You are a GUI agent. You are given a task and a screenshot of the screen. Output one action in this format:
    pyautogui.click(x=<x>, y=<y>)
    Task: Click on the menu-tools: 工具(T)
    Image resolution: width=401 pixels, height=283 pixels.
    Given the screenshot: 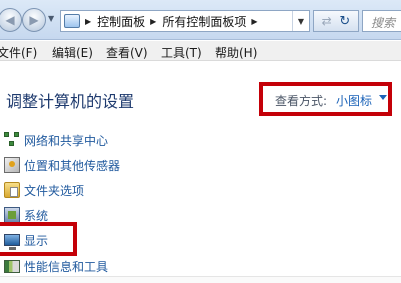 What is the action you would take?
    pyautogui.click(x=181, y=52)
    